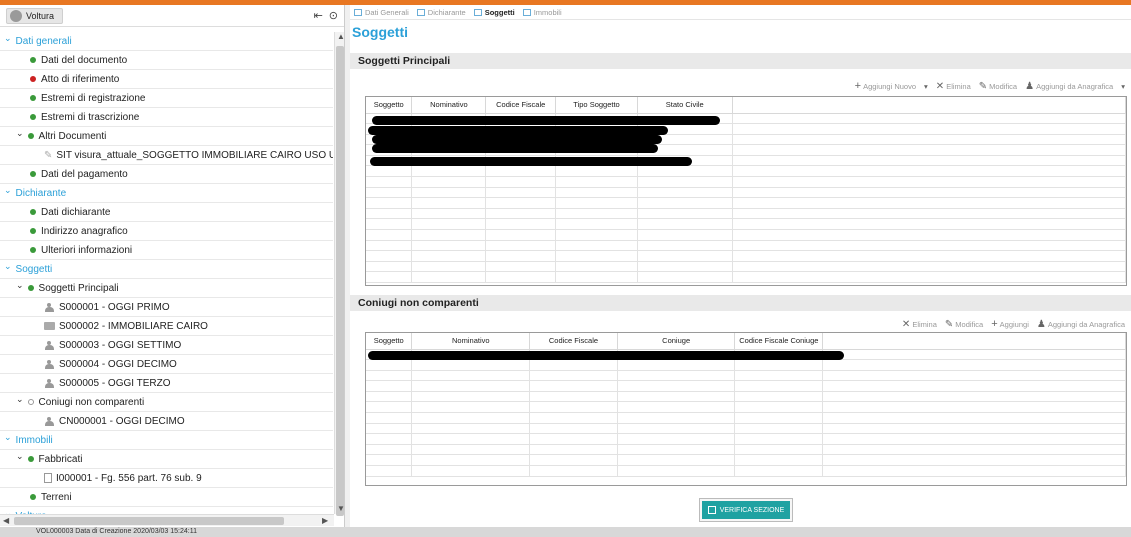  What do you see at coordinates (166, 421) in the screenshot?
I see `tree-item: CN000001 - OGGI DECIMO` at bounding box center [166, 421].